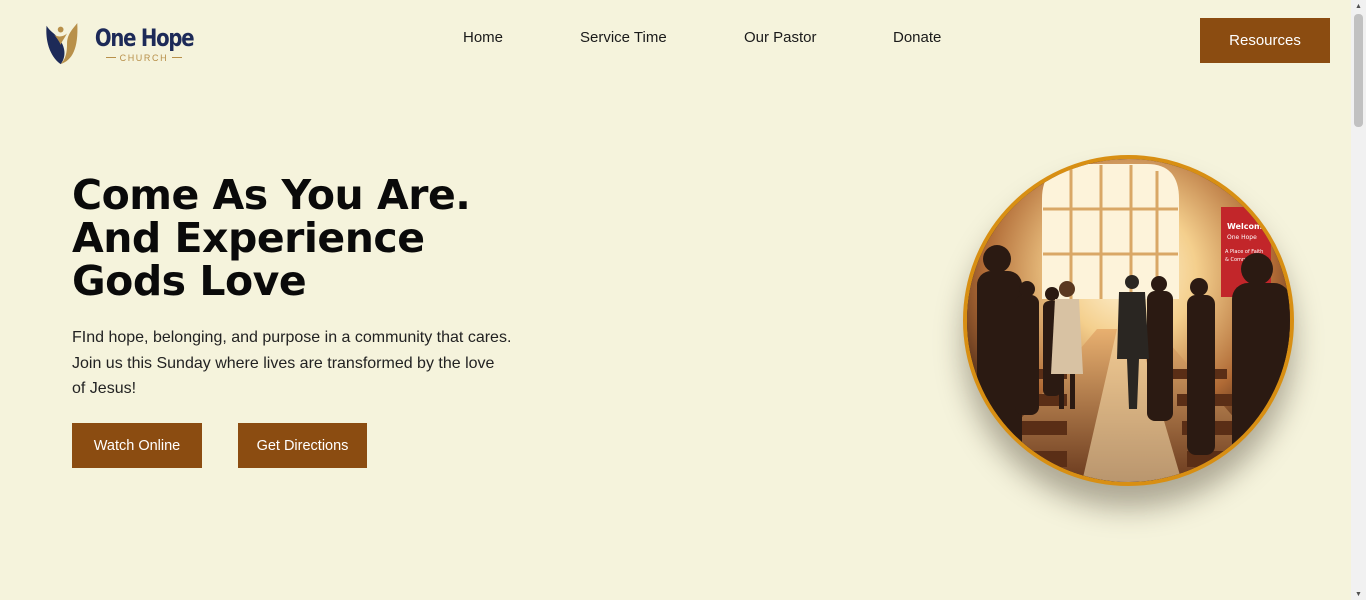 The height and width of the screenshot is (600, 1366). Describe the element at coordinates (144, 37) in the screenshot. I see `logo-name: One Hope` at that location.